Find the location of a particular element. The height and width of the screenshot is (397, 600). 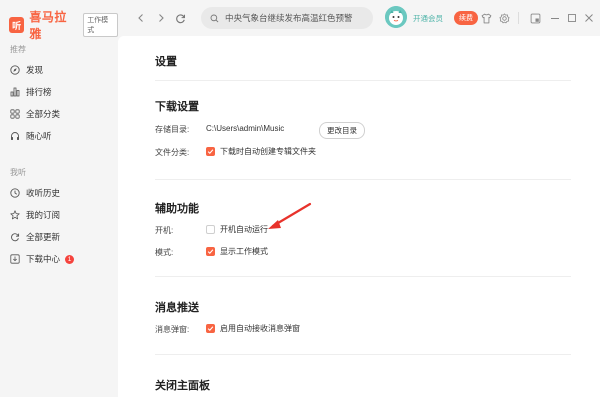

chart-bar-icon is located at coordinates (14, 92).